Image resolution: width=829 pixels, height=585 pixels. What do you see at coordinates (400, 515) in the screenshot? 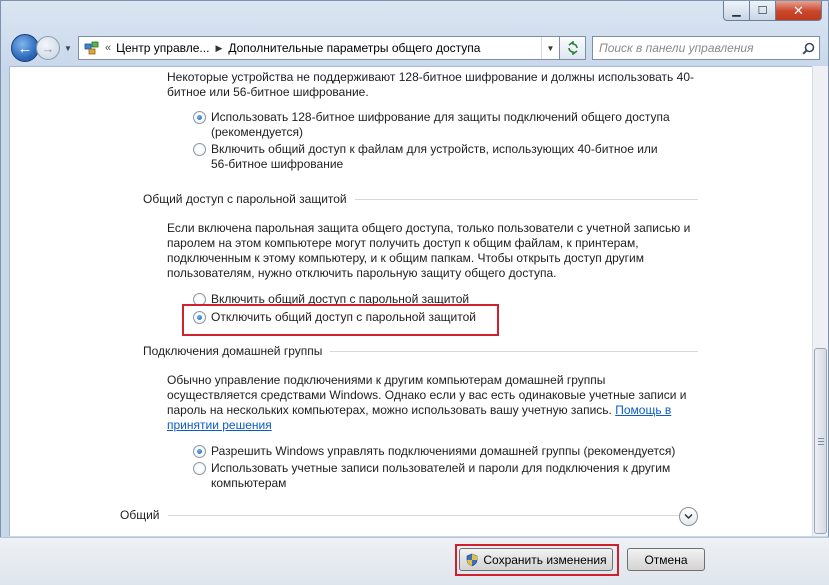
I see `section-heading-general: Общий` at bounding box center [400, 515].